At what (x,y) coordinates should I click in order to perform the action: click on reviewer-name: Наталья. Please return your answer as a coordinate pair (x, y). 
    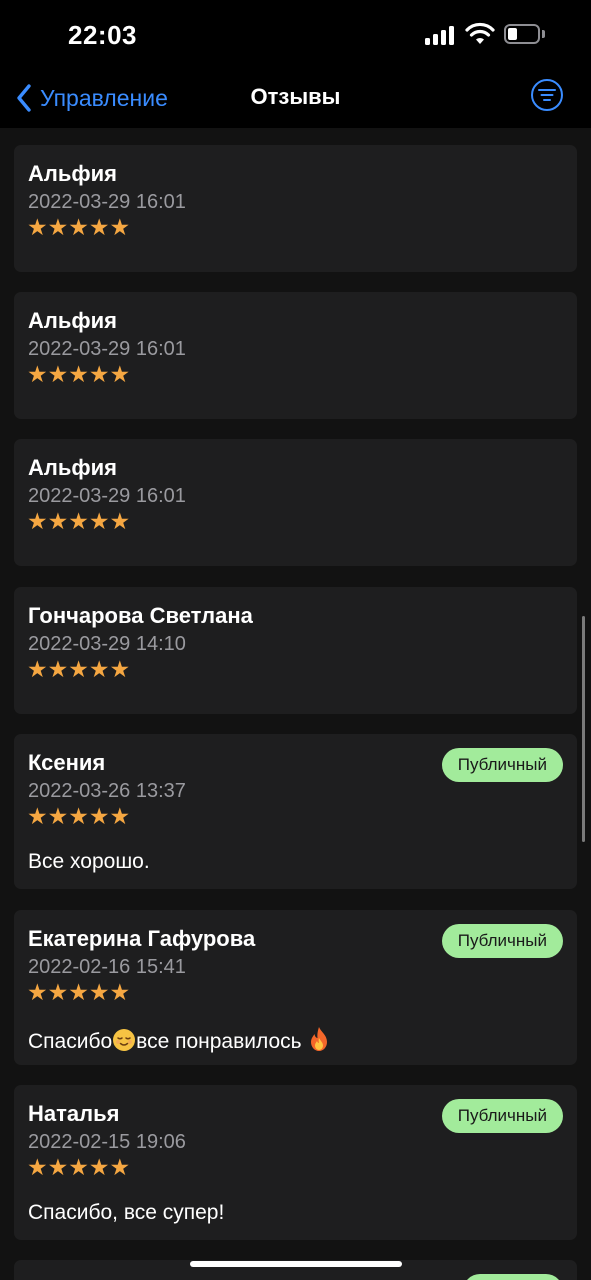
    Looking at the image, I should click on (74, 1113).